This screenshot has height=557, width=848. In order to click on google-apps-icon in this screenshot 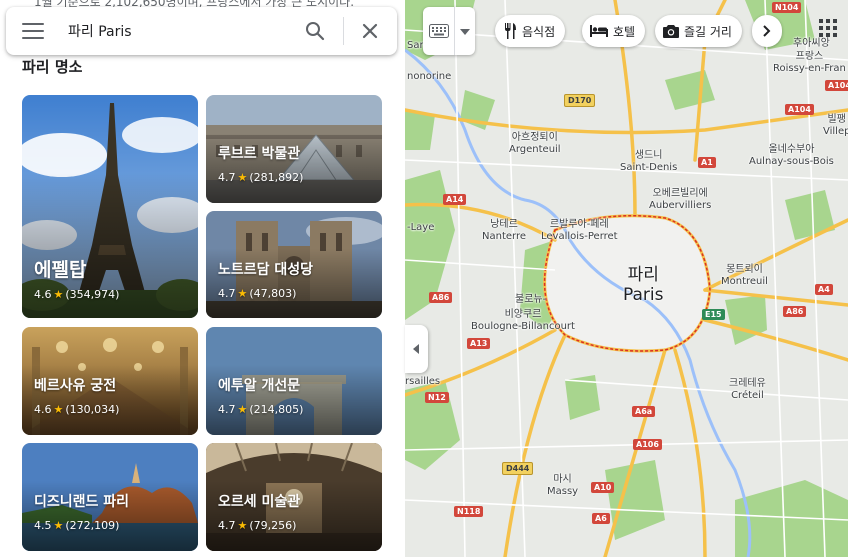, I will do `click(828, 28)`.